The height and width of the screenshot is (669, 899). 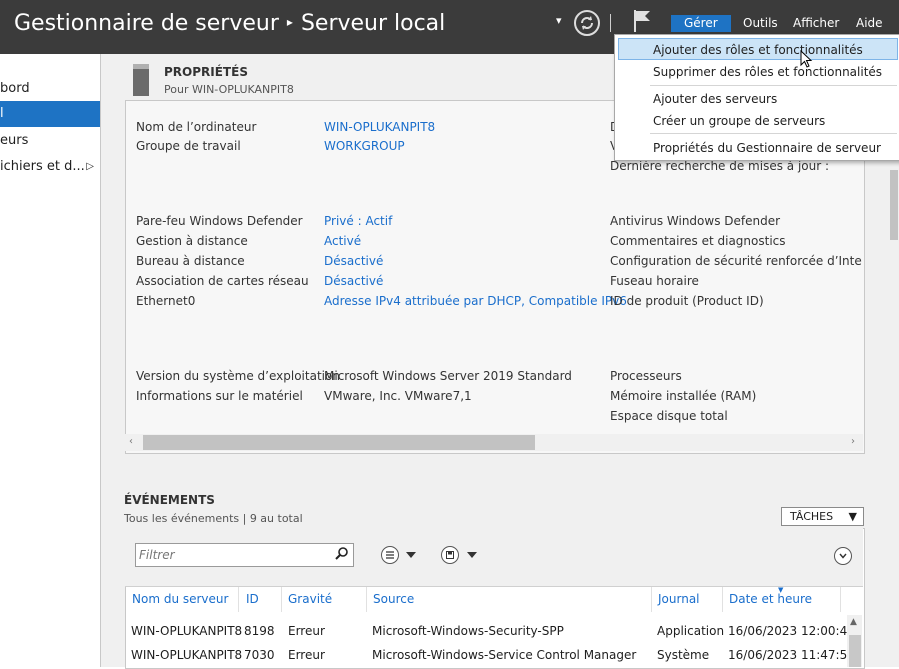 I want to click on sidebar-item-file-services: ichiers et d... ▷, so click(x=50, y=167).